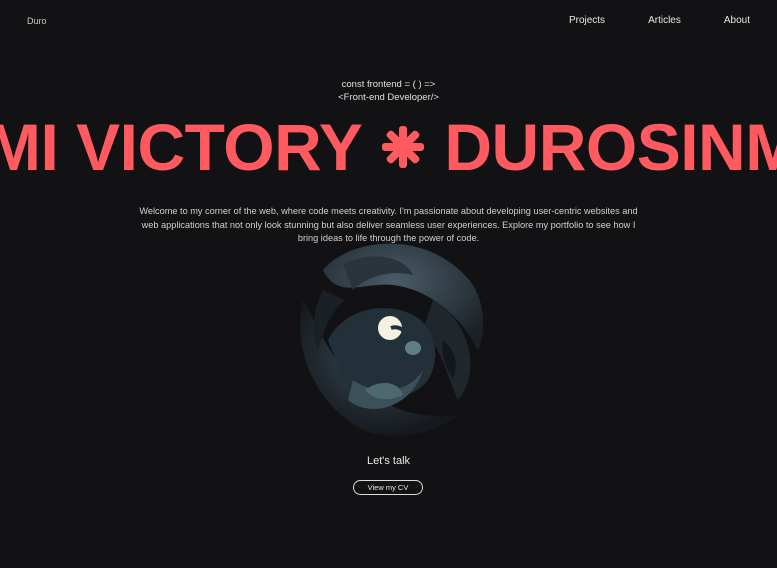 This screenshot has height=568, width=777. What do you see at coordinates (610, 147) in the screenshot?
I see `marquee-text-2: DUROSINM` at bounding box center [610, 147].